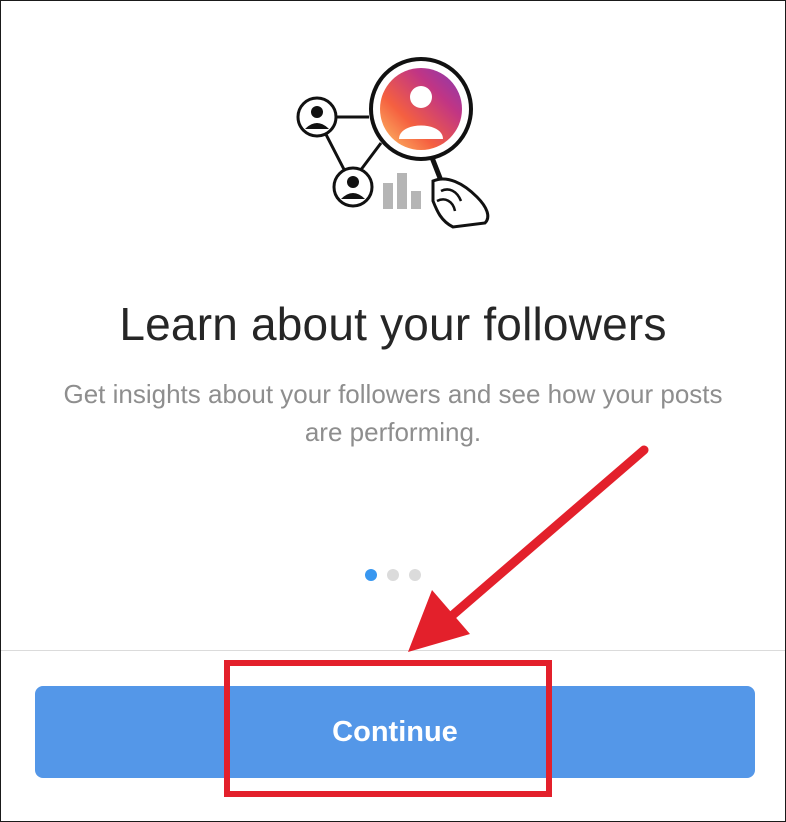  Describe the element at coordinates (393, 324) in the screenshot. I see `page-title: Learn about your followers` at that location.